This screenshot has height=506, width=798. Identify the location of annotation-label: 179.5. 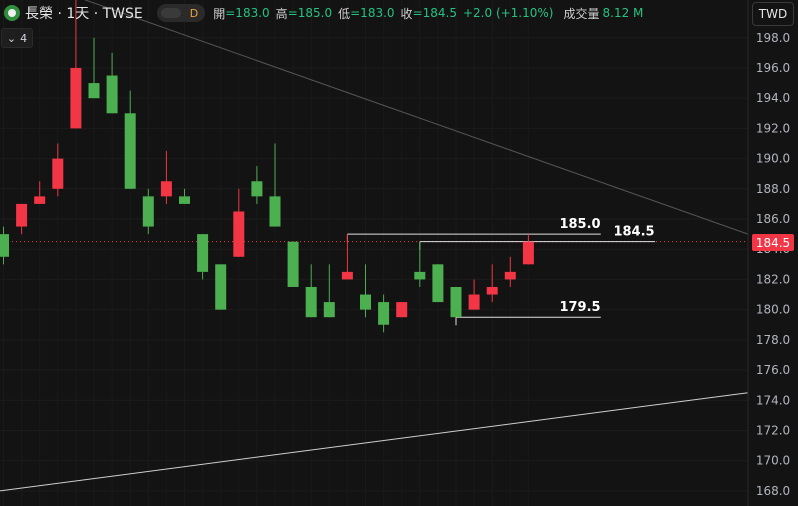
(579, 307).